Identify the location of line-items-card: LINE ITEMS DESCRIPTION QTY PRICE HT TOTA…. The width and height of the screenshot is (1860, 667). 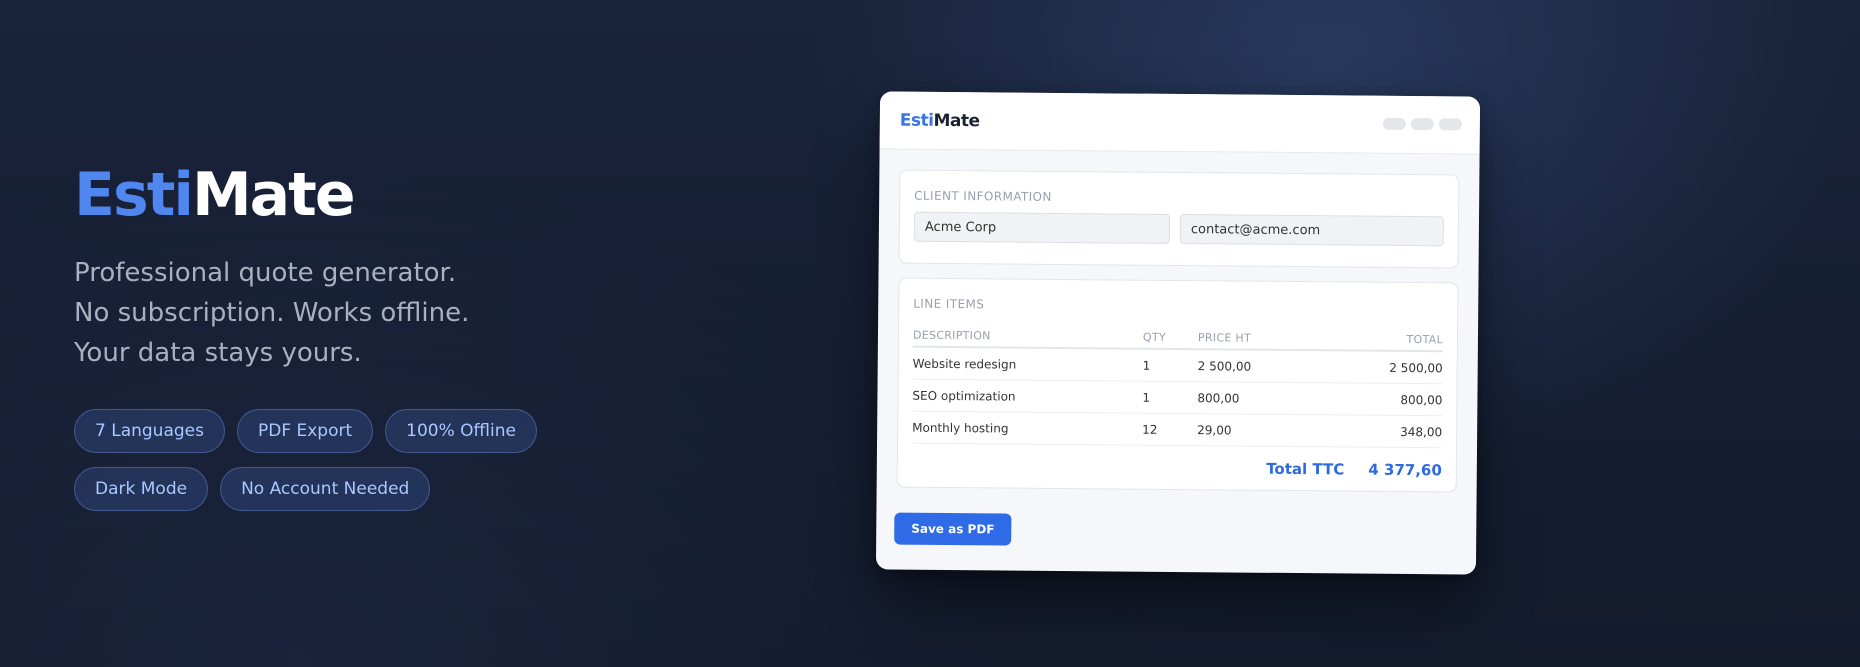
(1177, 385).